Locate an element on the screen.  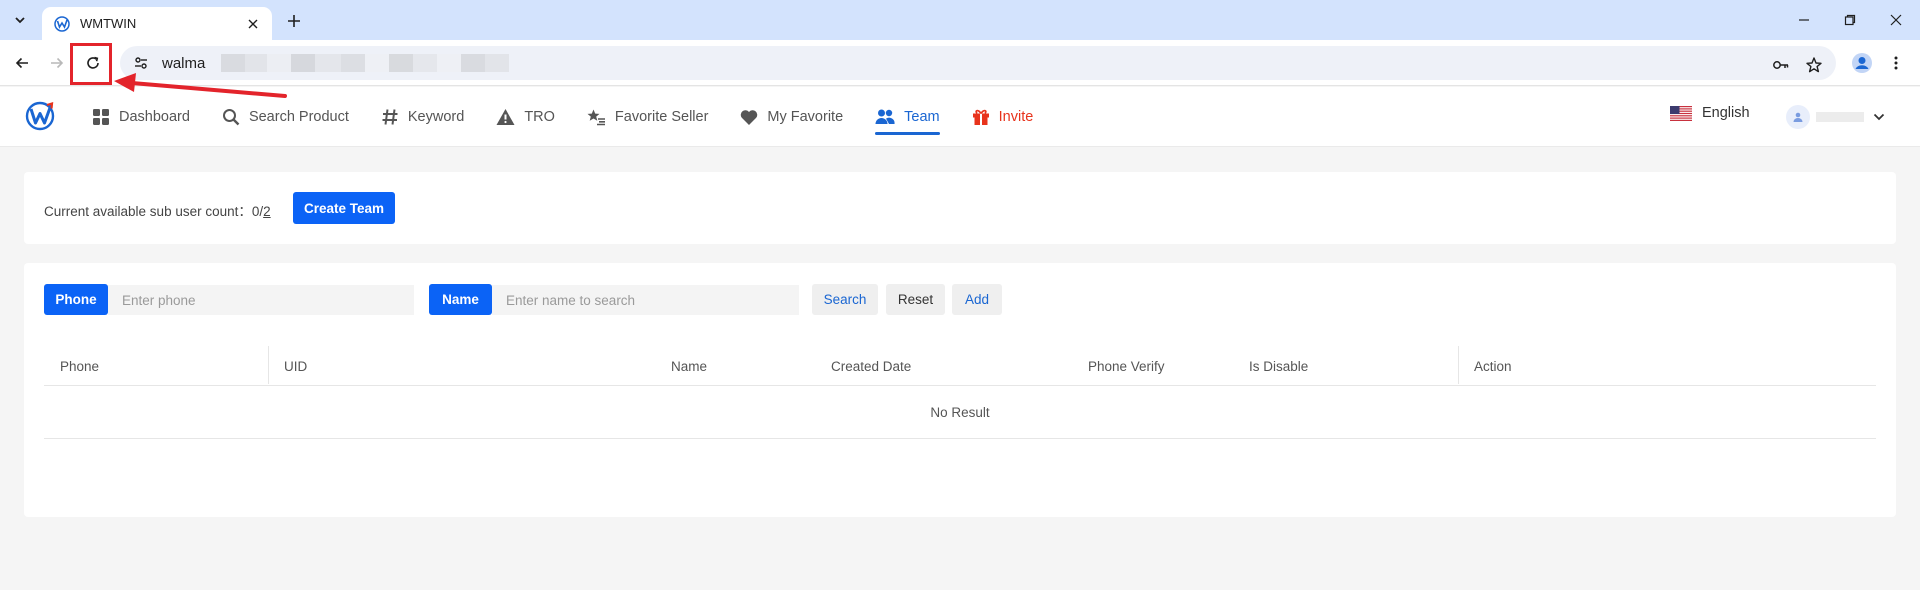
browser-tabstrip: WMTWIN is located at coordinates (960, 20).